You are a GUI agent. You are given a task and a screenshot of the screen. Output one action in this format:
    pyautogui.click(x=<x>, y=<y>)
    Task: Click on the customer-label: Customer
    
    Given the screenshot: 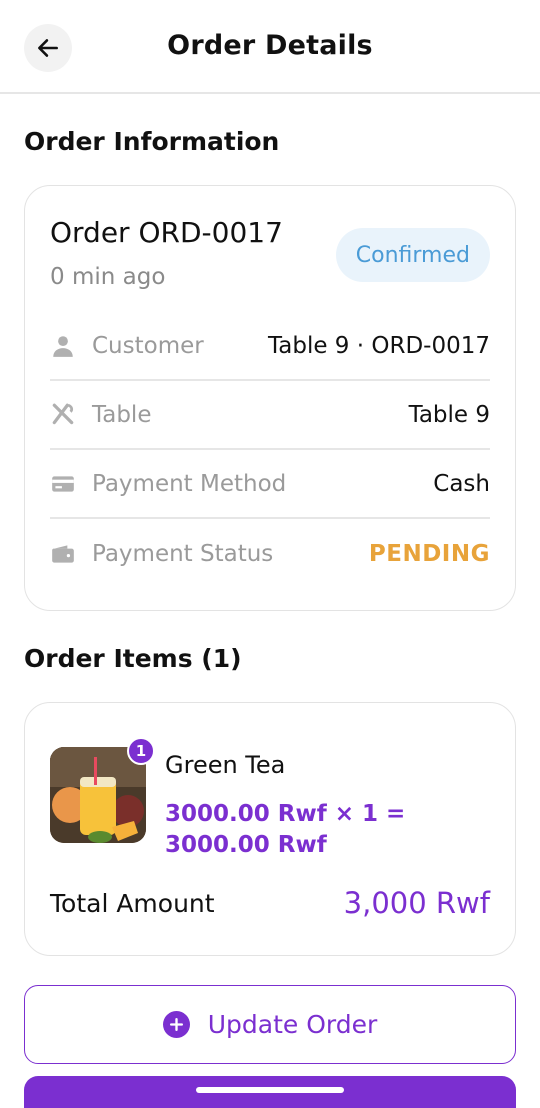 What is the action you would take?
    pyautogui.click(x=148, y=345)
    